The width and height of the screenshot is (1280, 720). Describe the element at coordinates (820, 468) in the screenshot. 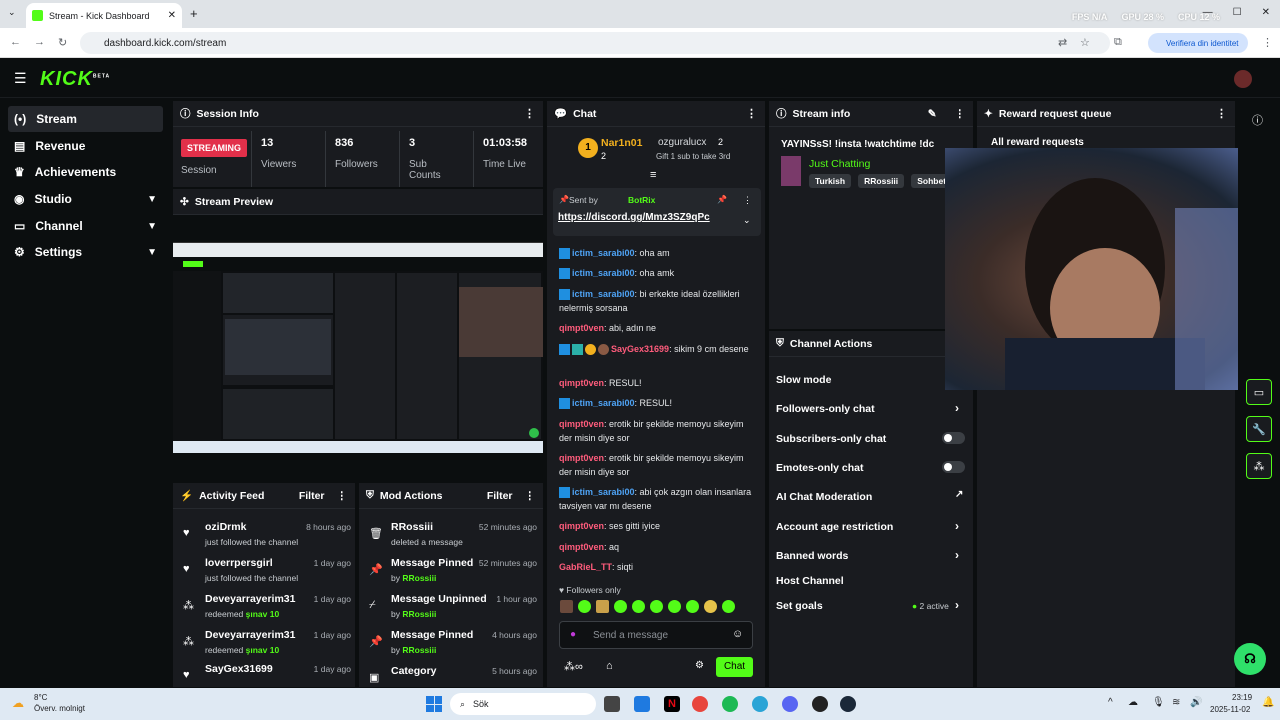

I see `emotes-only-action: Emotes-only chat` at that location.